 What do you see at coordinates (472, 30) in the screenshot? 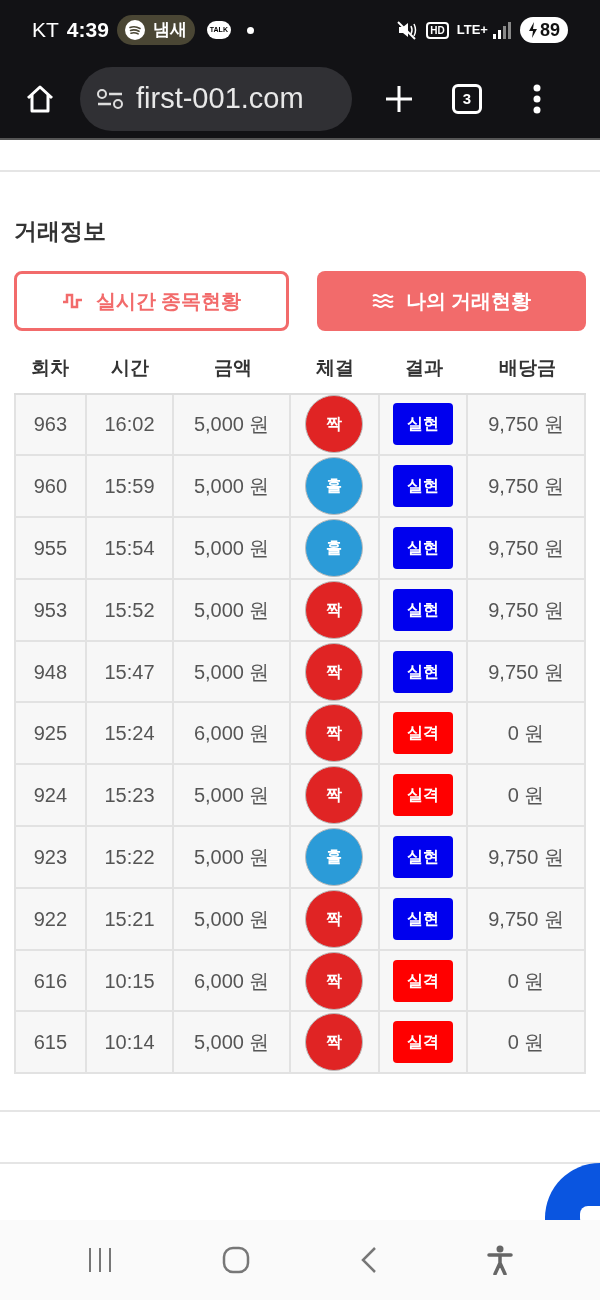
I see `network-type: LTE+` at bounding box center [472, 30].